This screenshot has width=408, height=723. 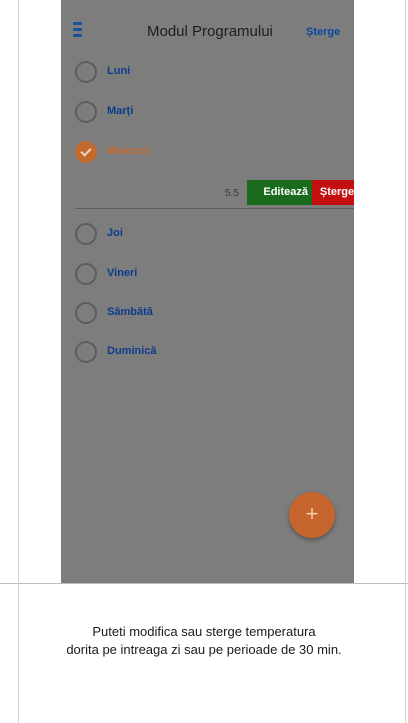 What do you see at coordinates (119, 71) in the screenshot?
I see `day-label: Luni` at bounding box center [119, 71].